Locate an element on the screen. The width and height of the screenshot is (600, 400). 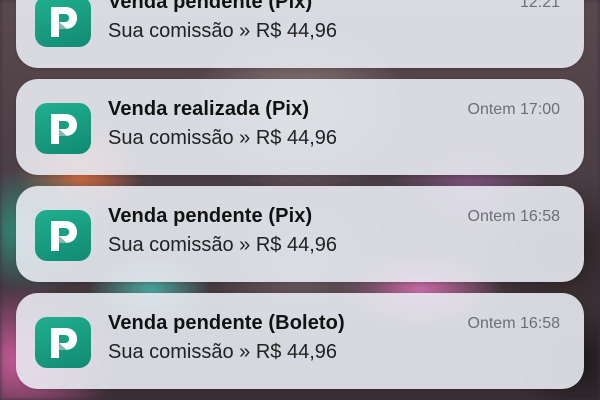
notification-time: Ontem 17:00 is located at coordinates (514, 109).